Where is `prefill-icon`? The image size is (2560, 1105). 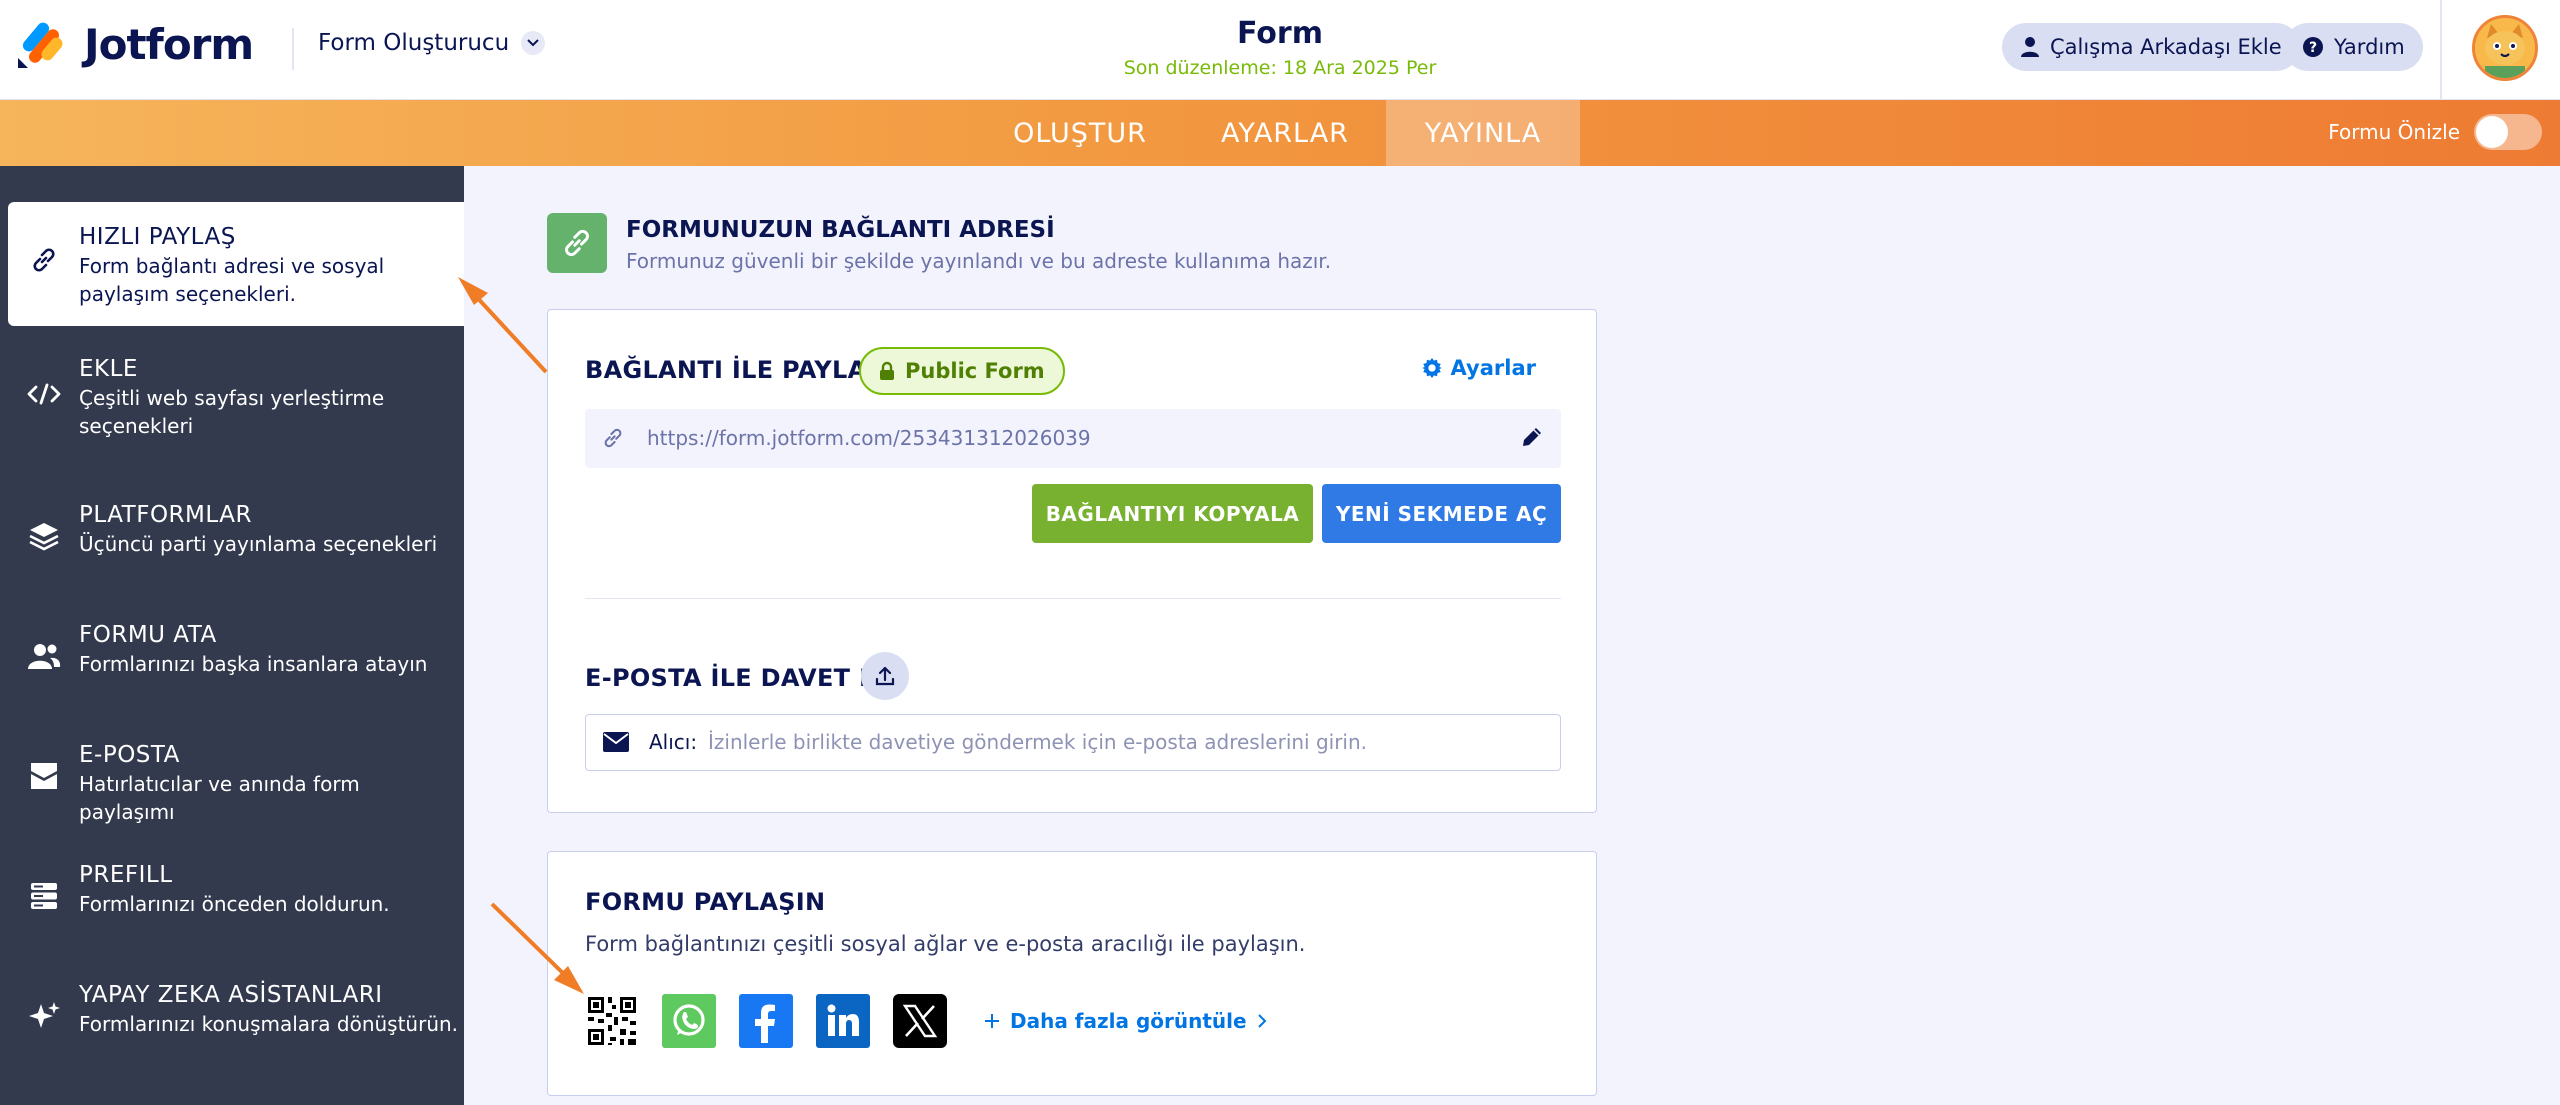 prefill-icon is located at coordinates (44, 896).